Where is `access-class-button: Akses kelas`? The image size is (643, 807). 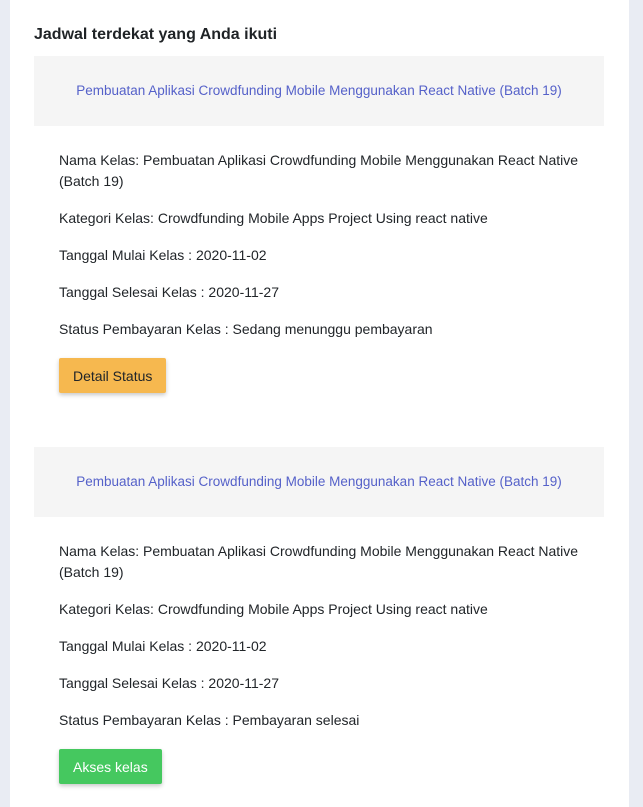
access-class-button: Akses kelas is located at coordinates (110, 766).